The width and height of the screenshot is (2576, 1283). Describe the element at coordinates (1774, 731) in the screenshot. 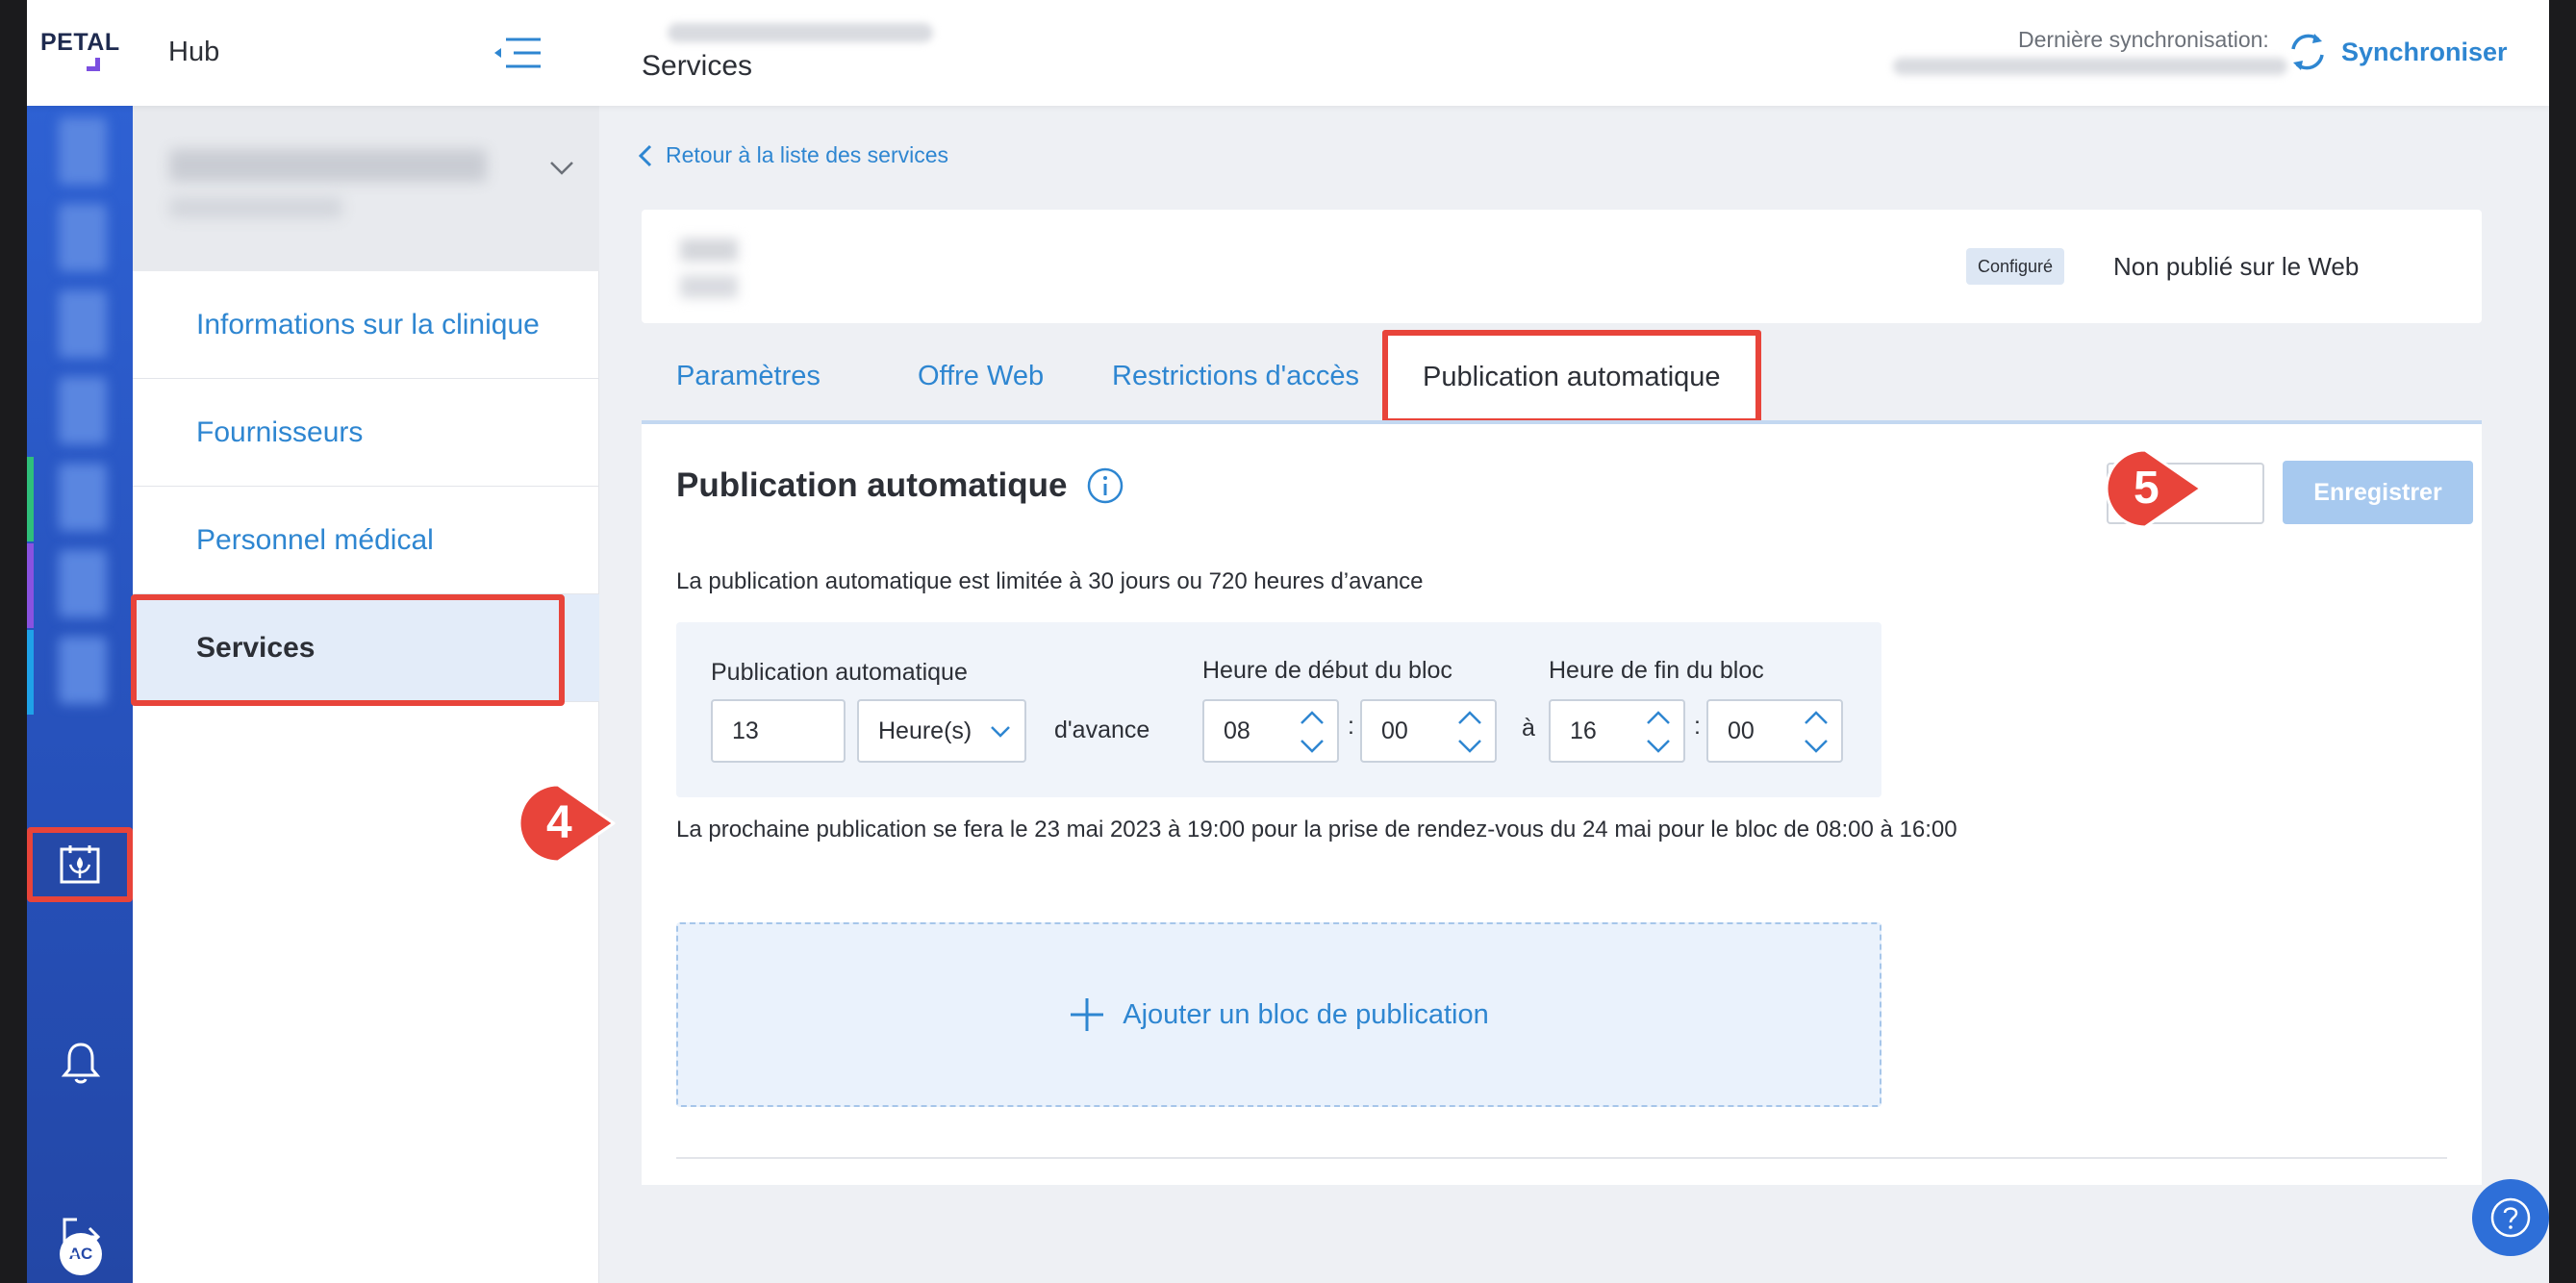

I see `end-minute-input: 00` at that location.